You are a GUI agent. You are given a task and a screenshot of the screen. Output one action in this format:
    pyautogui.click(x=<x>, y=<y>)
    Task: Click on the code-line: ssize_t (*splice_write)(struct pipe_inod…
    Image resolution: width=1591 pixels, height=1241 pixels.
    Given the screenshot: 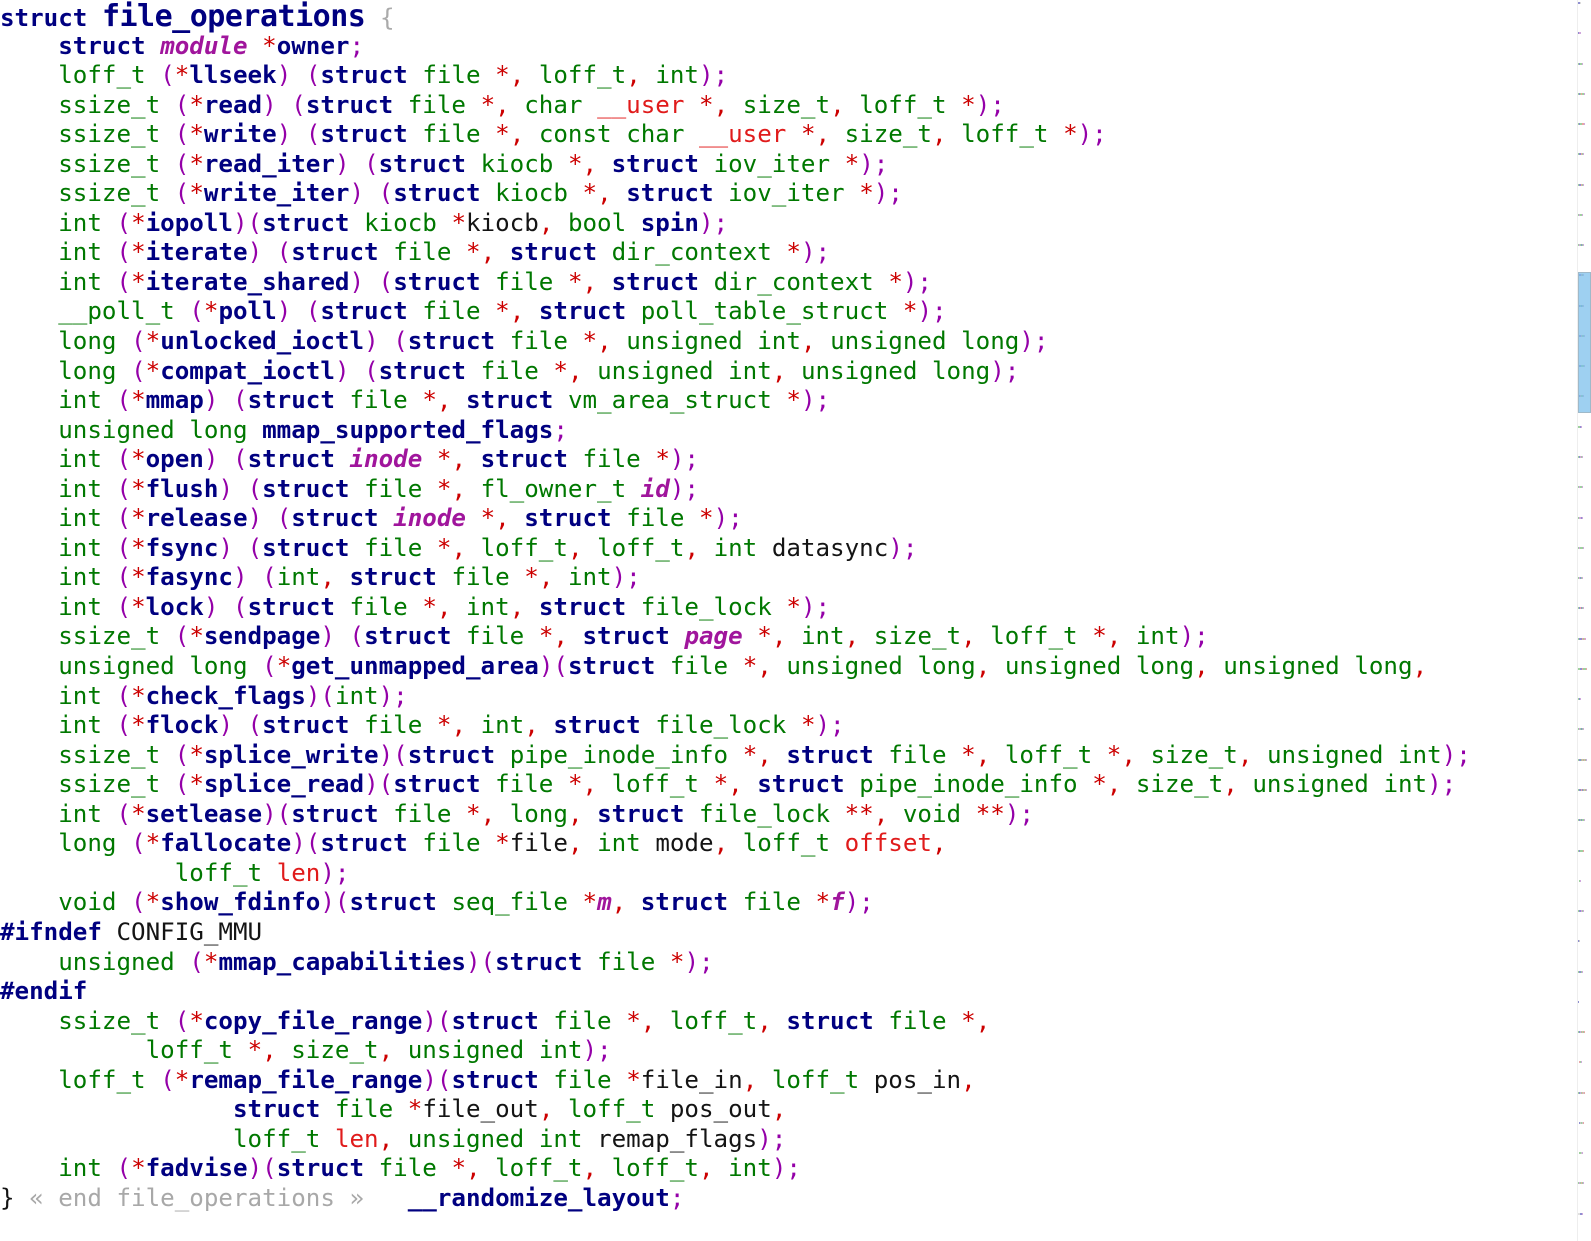 What is the action you would take?
    pyautogui.click(x=735, y=756)
    